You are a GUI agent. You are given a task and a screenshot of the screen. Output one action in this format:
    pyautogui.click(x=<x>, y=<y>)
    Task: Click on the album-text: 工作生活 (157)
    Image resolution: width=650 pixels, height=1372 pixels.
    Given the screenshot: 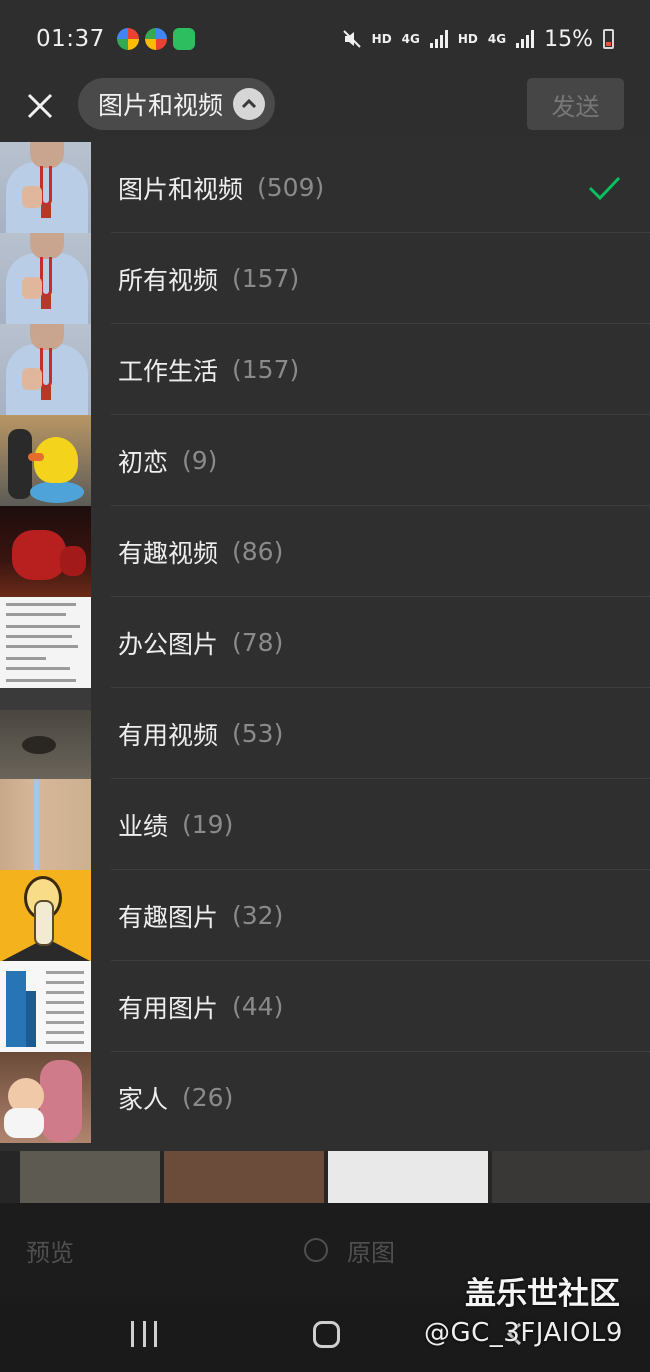 What is the action you would take?
    pyautogui.click(x=208, y=369)
    